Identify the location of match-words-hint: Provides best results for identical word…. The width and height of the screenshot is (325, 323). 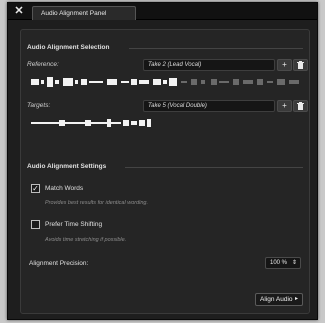
(97, 203).